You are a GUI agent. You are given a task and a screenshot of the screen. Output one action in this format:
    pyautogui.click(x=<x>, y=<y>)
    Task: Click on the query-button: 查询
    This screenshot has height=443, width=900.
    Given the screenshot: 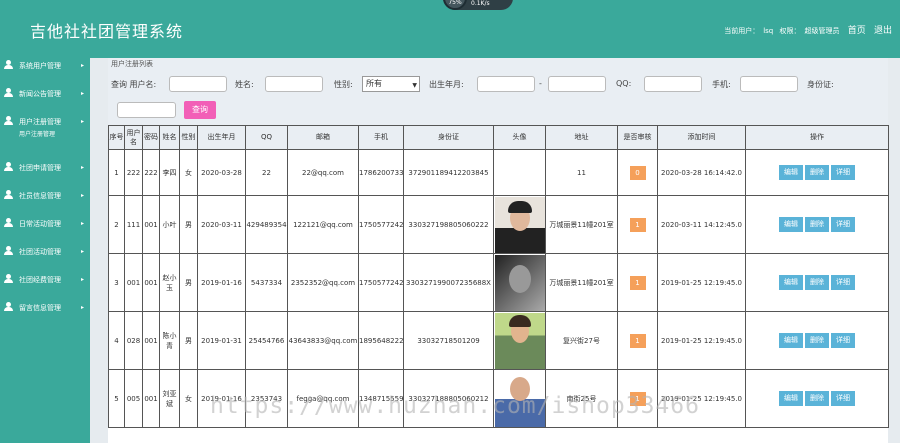 What is the action you would take?
    pyautogui.click(x=200, y=110)
    